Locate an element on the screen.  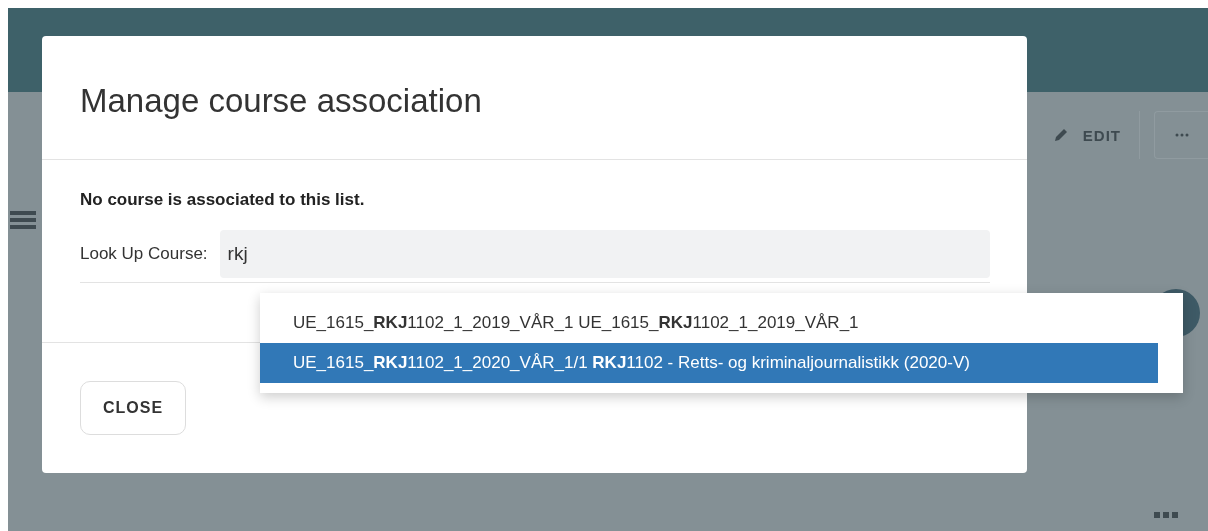
list-icon is located at coordinates (23, 220).